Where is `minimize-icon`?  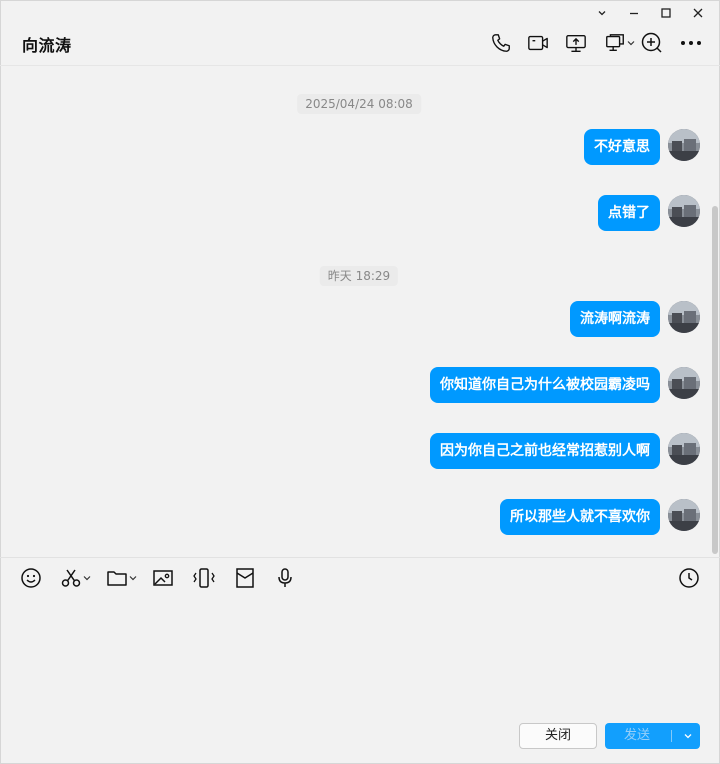 minimize-icon is located at coordinates (634, 13).